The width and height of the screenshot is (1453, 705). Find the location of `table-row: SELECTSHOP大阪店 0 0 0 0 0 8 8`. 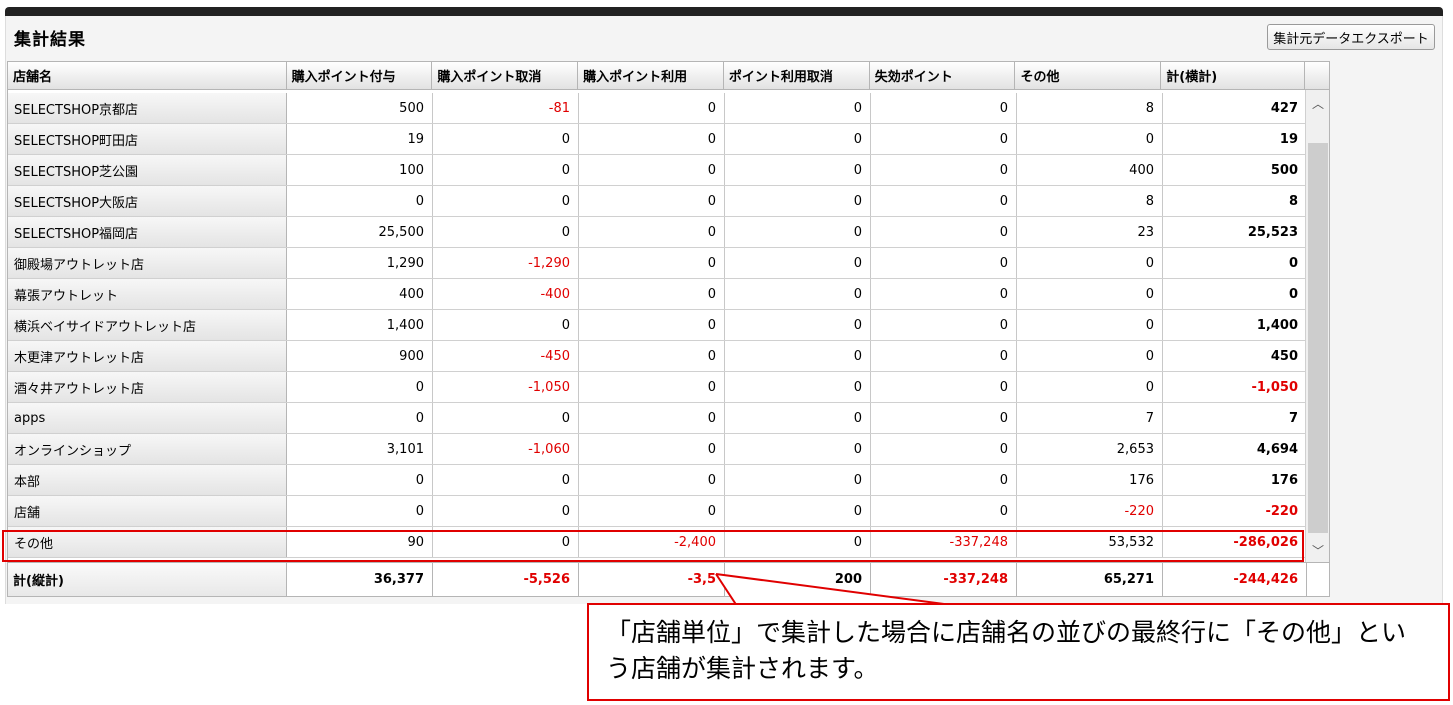

table-row: SELECTSHOP大阪店 0 0 0 0 0 8 8 is located at coordinates (657, 201).